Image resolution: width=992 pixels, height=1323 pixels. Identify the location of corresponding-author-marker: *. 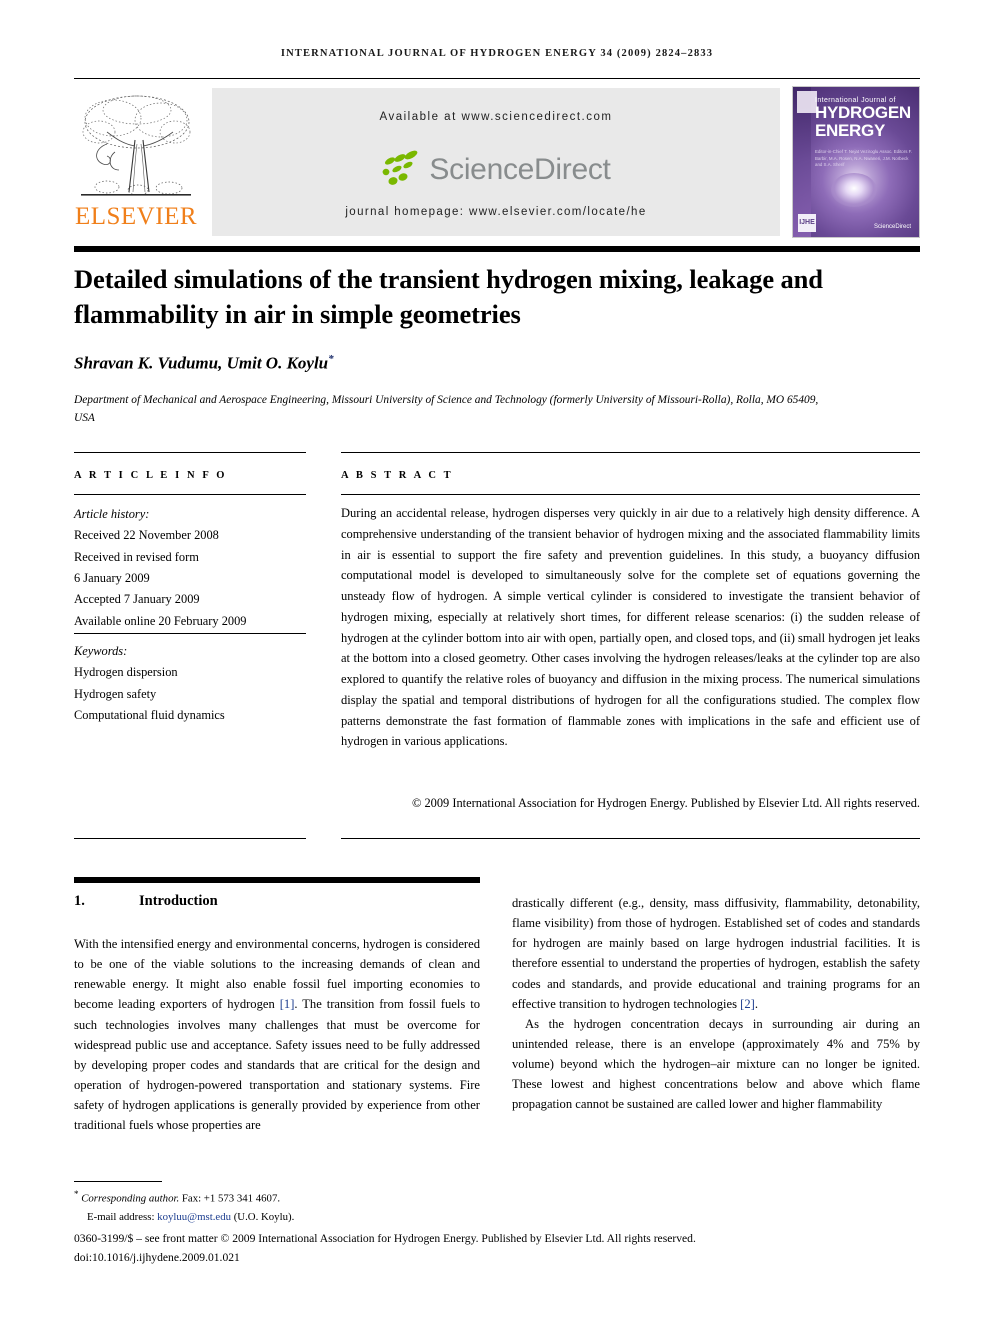
(331, 359).